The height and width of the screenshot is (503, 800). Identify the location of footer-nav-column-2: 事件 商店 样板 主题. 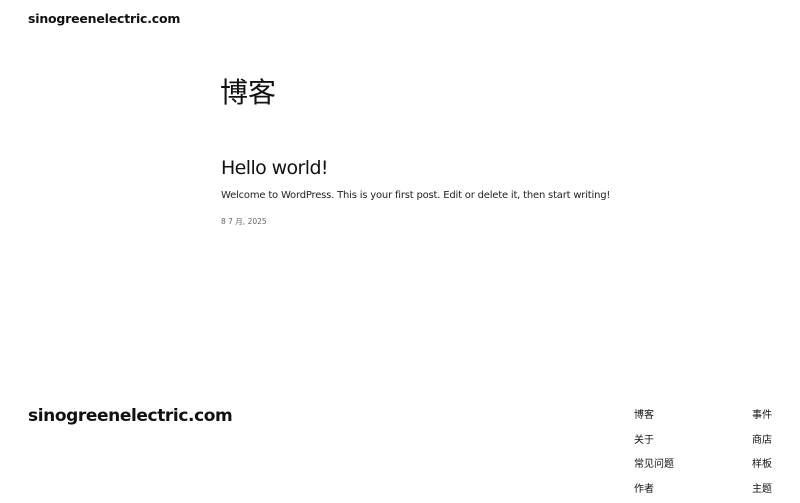
(762, 453).